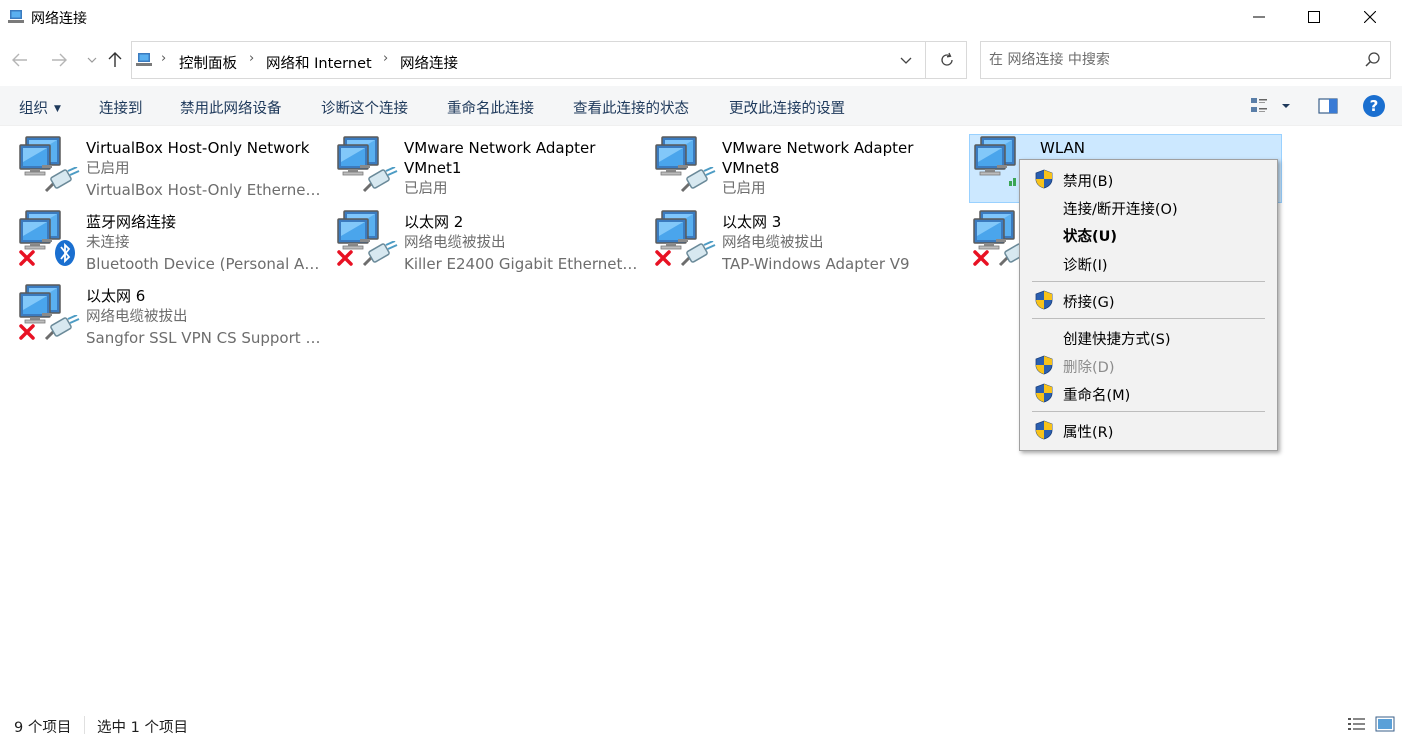 The height and width of the screenshot is (741, 1402). I want to click on connection-name: WLAN, so click(1063, 148).